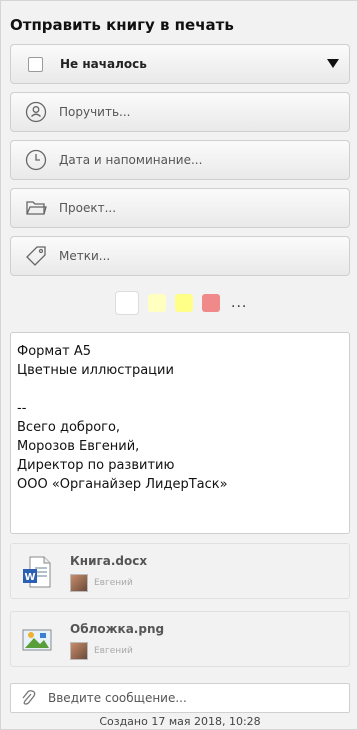 The height and width of the screenshot is (730, 358). What do you see at coordinates (78, 446) in the screenshot?
I see `notes-line: Морозов Евгений,` at bounding box center [78, 446].